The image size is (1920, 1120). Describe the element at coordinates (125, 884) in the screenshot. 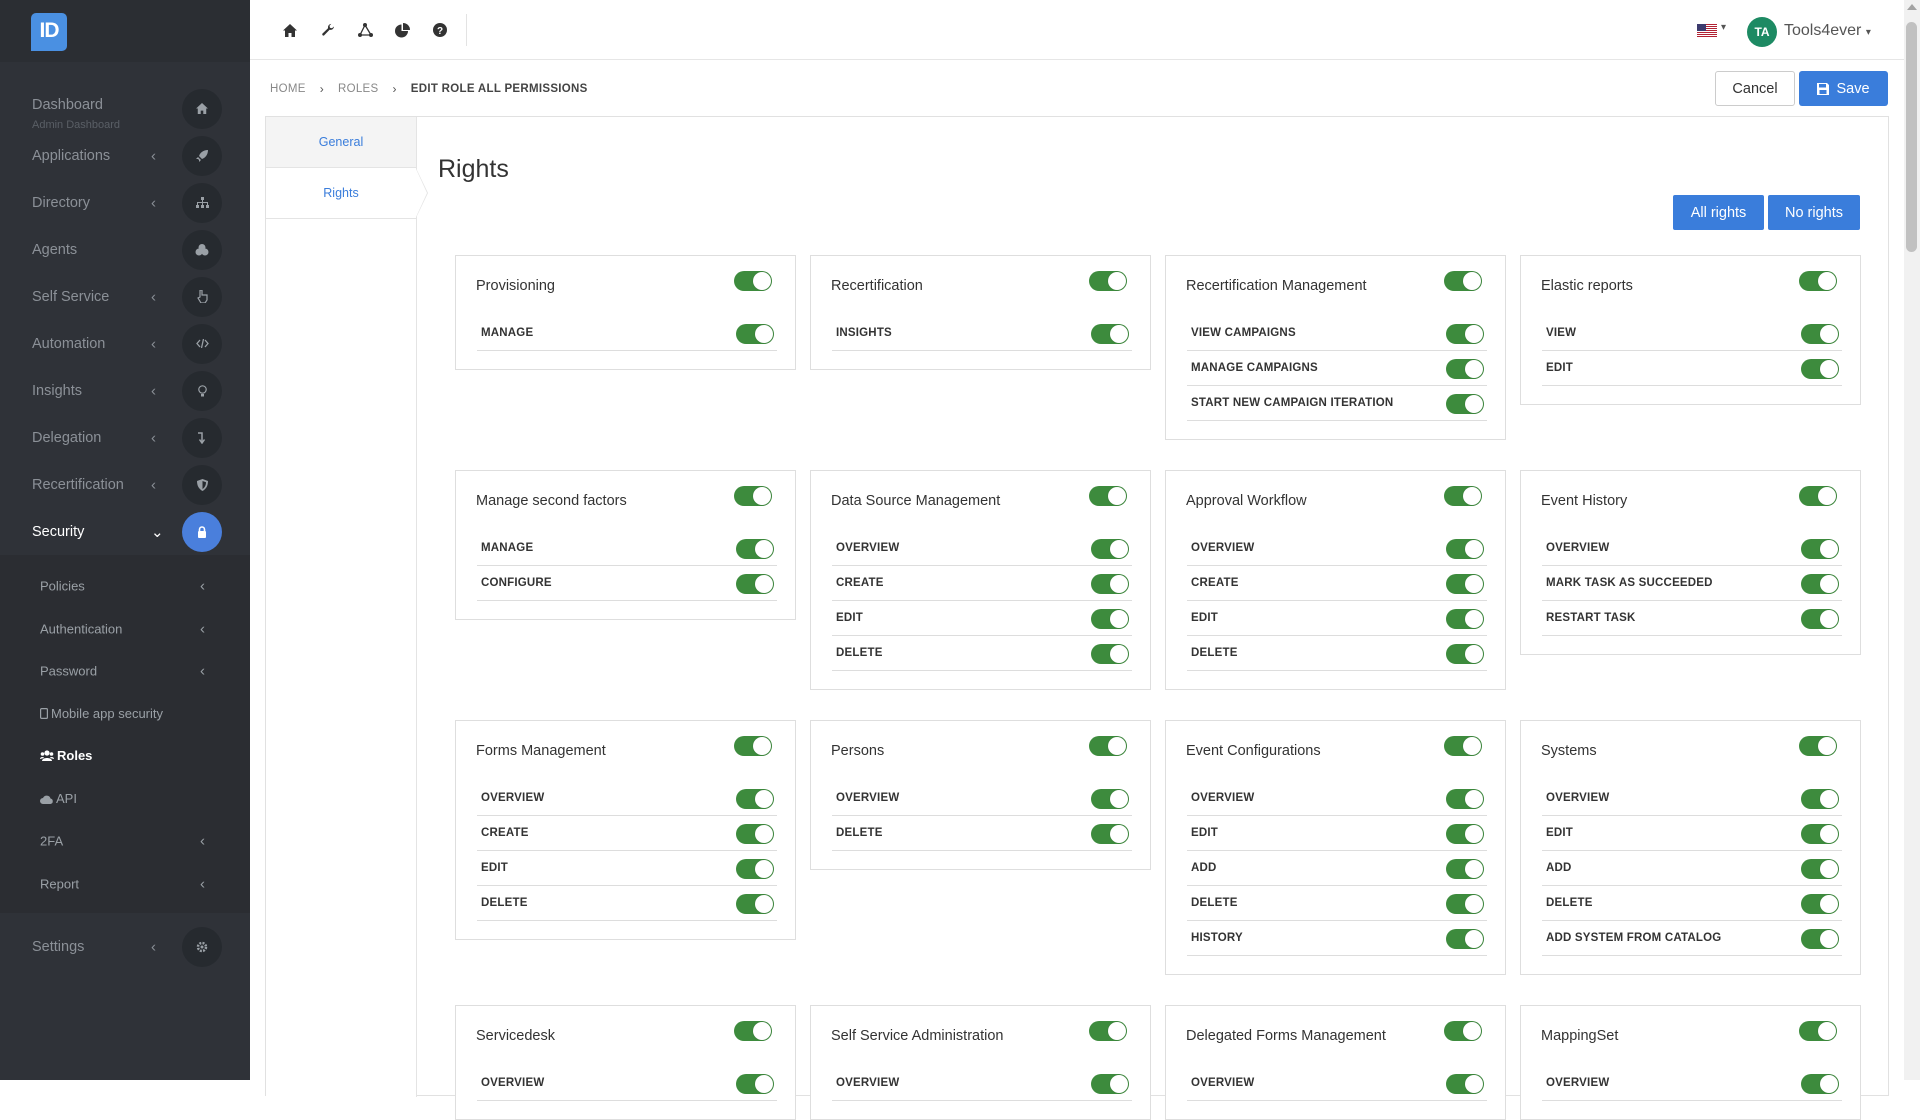

I see `sidebar-subitem-report: Report ‹` at that location.